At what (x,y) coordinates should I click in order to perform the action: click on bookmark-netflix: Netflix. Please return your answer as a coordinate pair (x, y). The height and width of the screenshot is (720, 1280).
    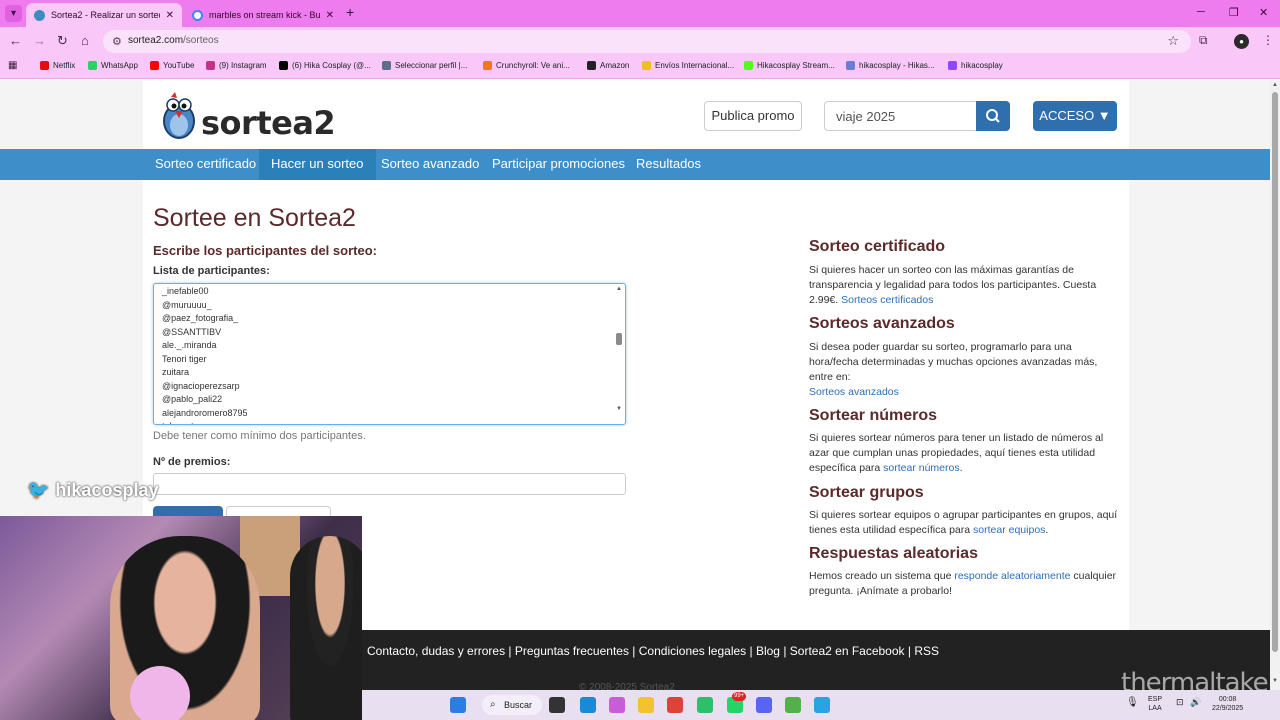
    Looking at the image, I should click on (57, 65).